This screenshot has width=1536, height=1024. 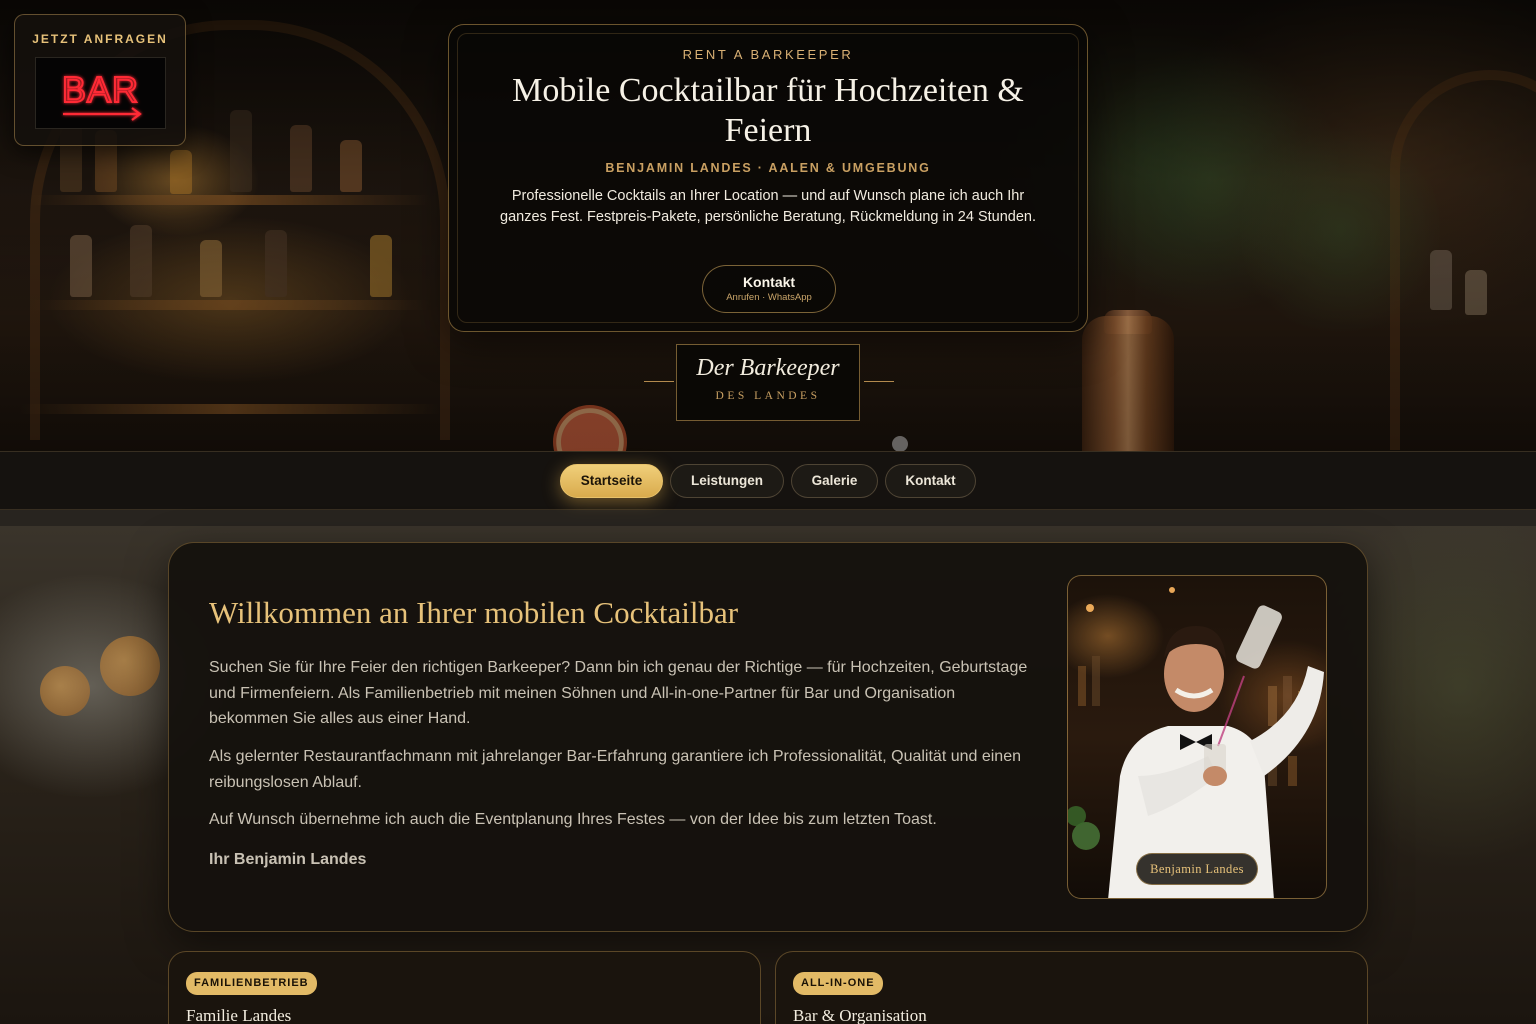 What do you see at coordinates (930, 481) in the screenshot?
I see `nav-kontakt: Kontakt` at bounding box center [930, 481].